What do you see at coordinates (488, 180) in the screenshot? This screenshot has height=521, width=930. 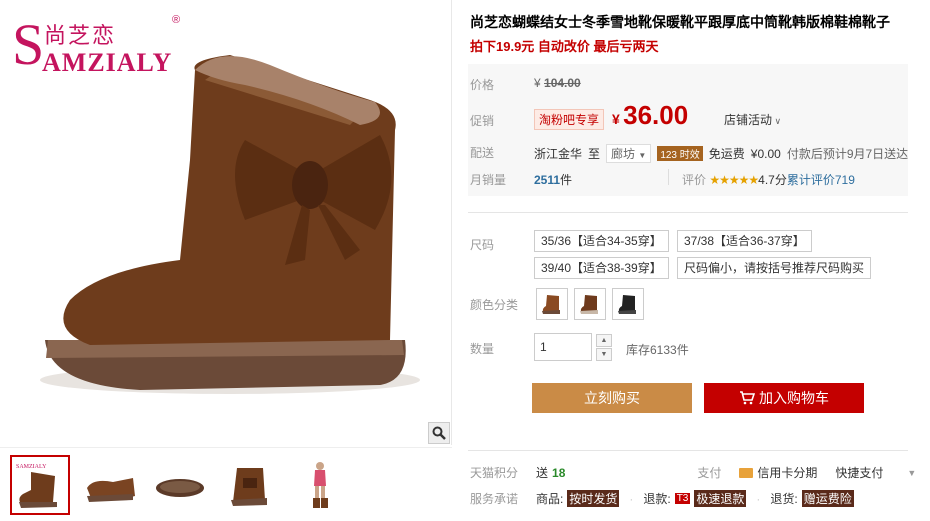 I see `sales-label: 月销量` at bounding box center [488, 180].